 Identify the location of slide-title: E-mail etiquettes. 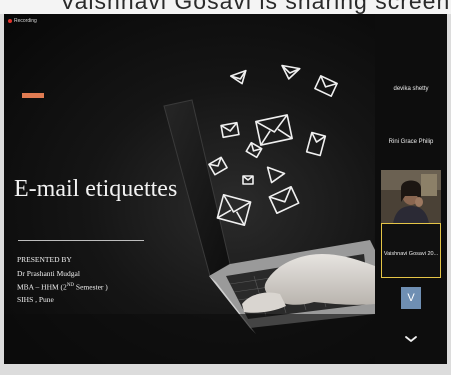
(96, 189).